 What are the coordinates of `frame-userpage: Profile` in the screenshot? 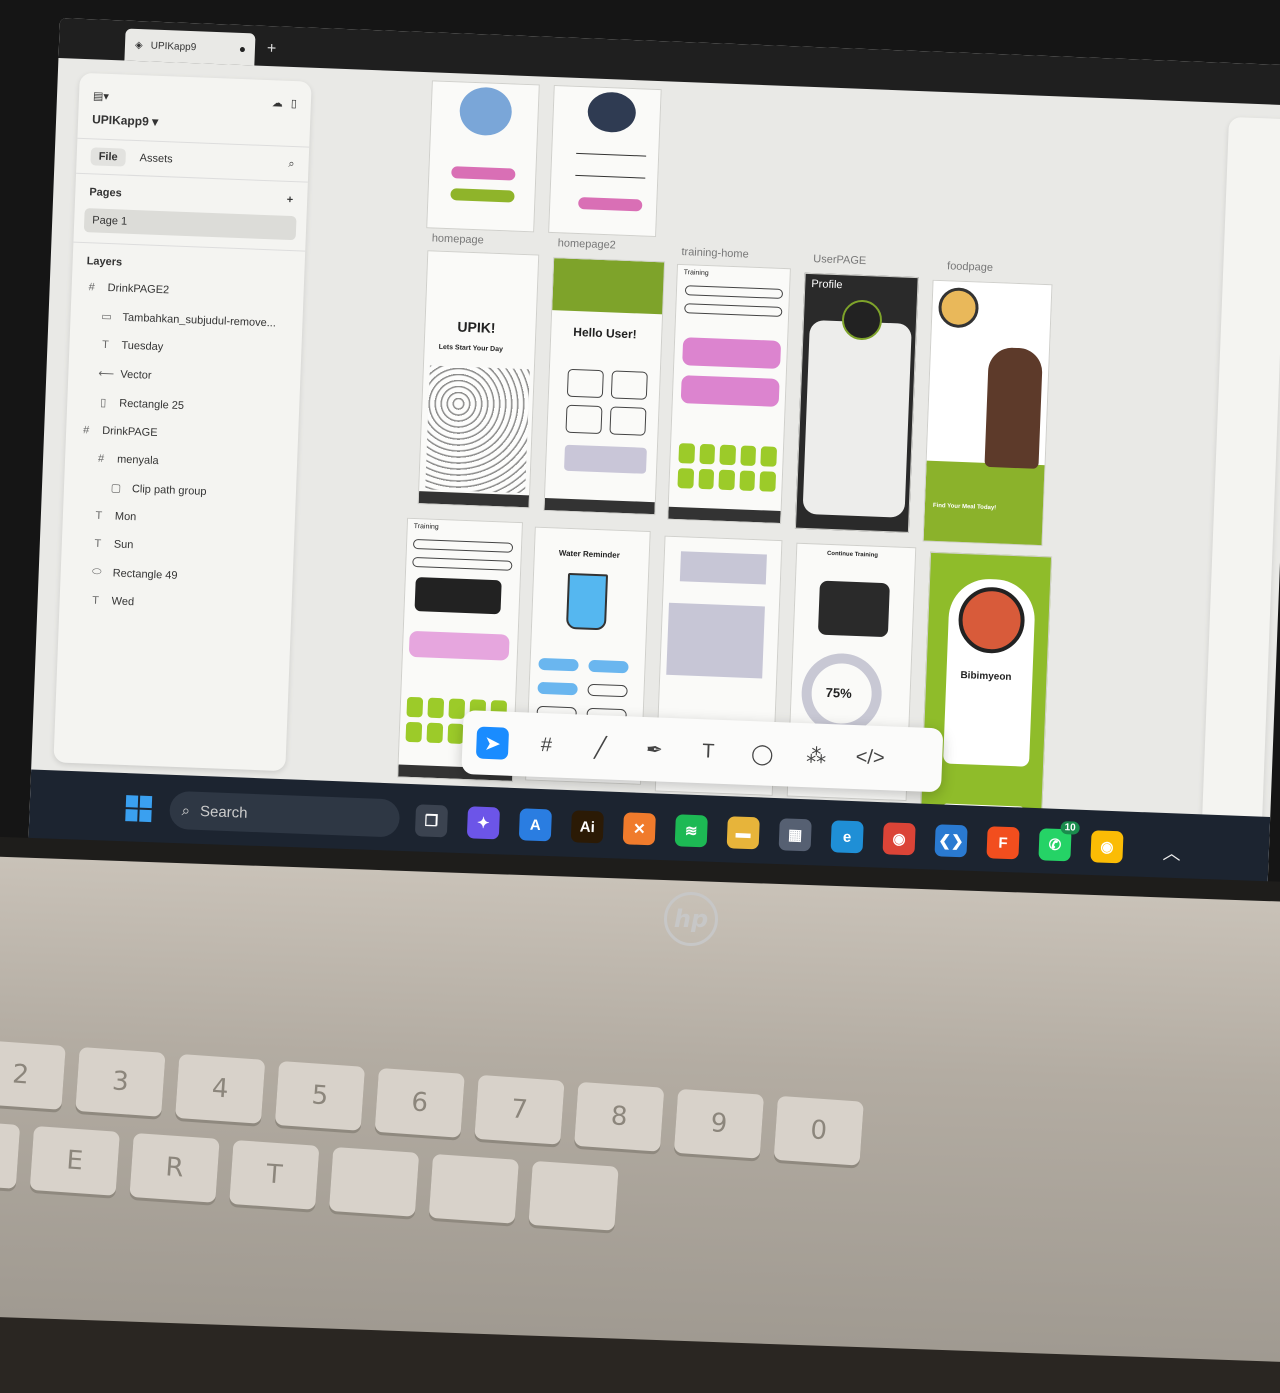 It's located at (856, 402).